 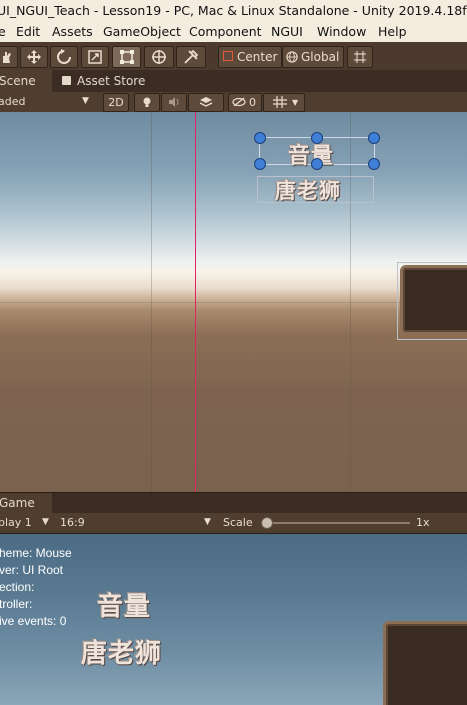 What do you see at coordinates (423, 522) in the screenshot?
I see `scale-value-text: 1x` at bounding box center [423, 522].